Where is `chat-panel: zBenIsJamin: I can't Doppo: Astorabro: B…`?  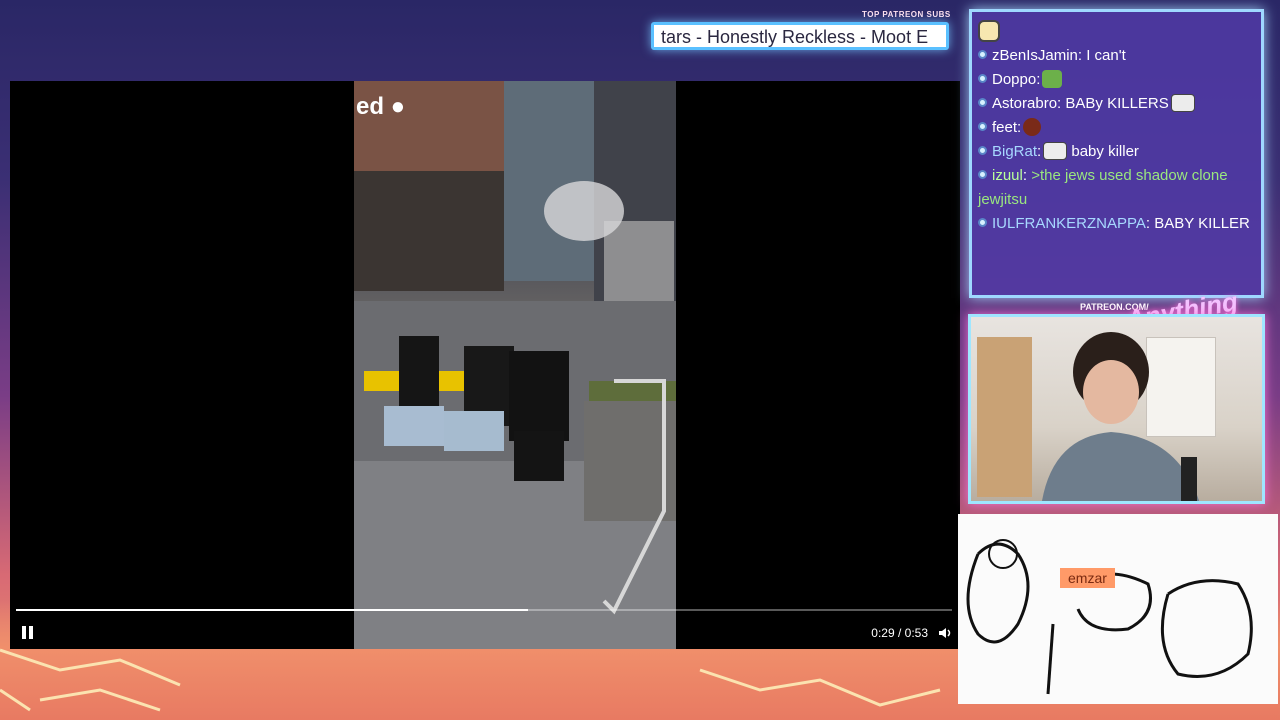 chat-panel: zBenIsJamin: I can't Doppo: Astorabro: B… is located at coordinates (1116, 153).